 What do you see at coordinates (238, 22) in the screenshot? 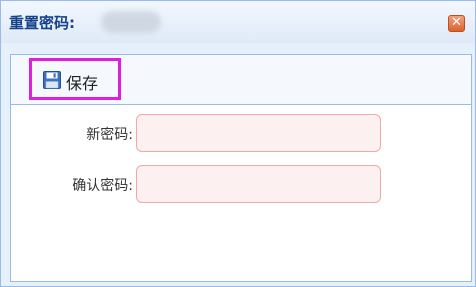
I see `dialog-title-bar: 重置密码: ✕` at bounding box center [238, 22].